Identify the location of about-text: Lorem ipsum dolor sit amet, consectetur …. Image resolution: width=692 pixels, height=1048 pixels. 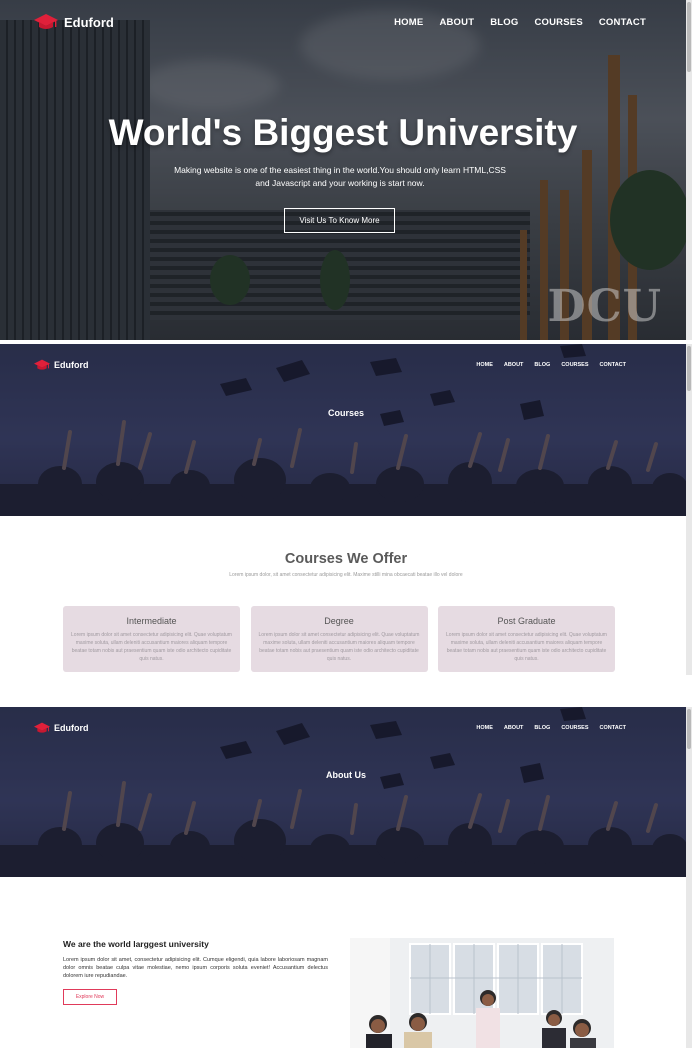
(195, 968).